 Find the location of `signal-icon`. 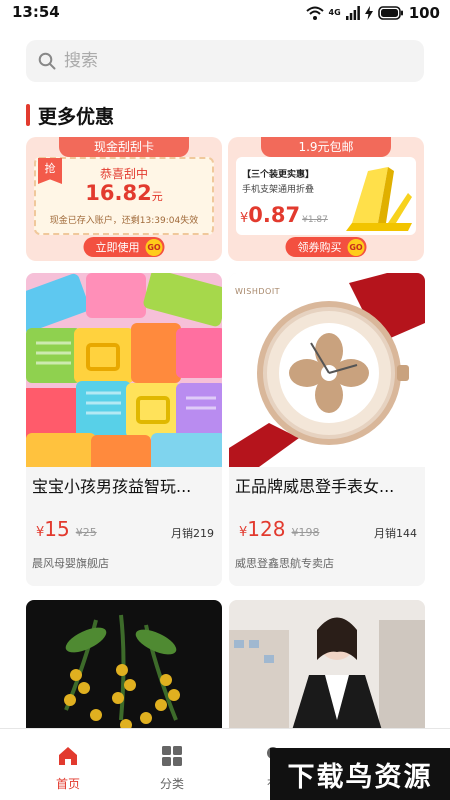

signal-icon is located at coordinates (352, 13).